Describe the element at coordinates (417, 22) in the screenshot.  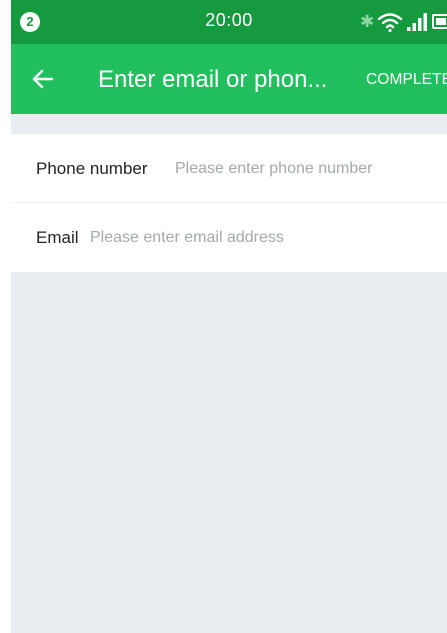
I see `signal-icon` at that location.